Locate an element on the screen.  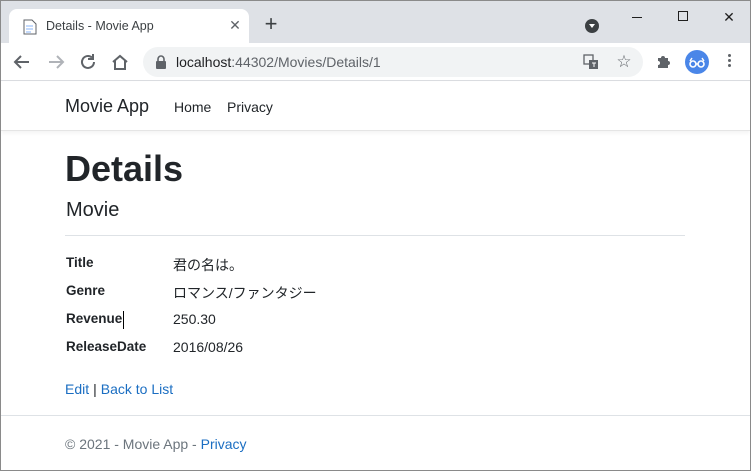
close-window-button: ✕ is located at coordinates (729, 17).